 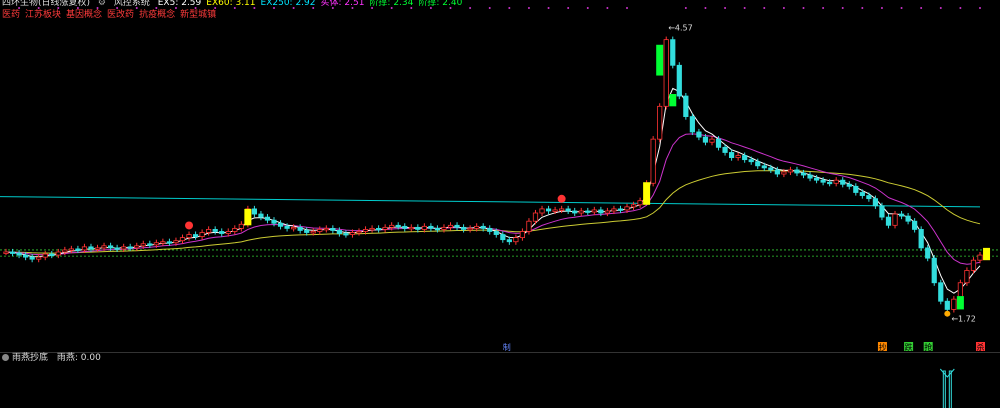 I want to click on concept-tag: 基因概念, so click(x=84, y=15).